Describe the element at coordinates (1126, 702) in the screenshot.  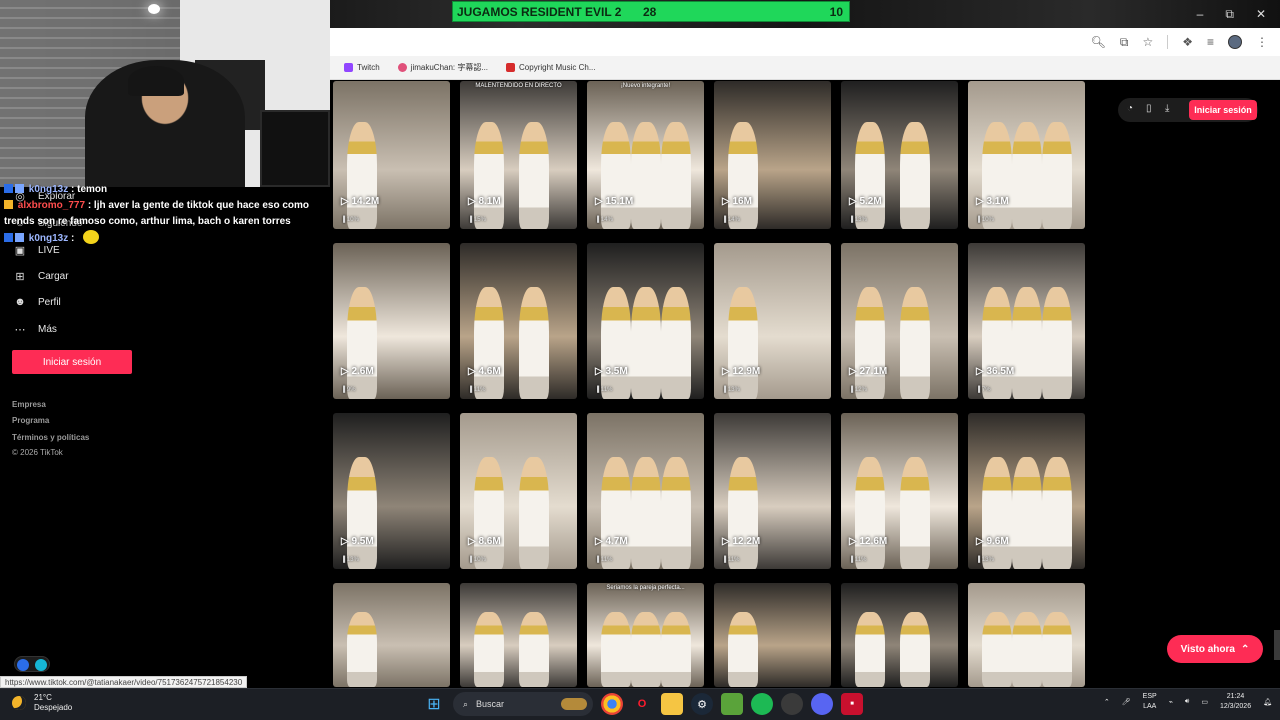
I see `microphone-icon: 🎤︎` at that location.